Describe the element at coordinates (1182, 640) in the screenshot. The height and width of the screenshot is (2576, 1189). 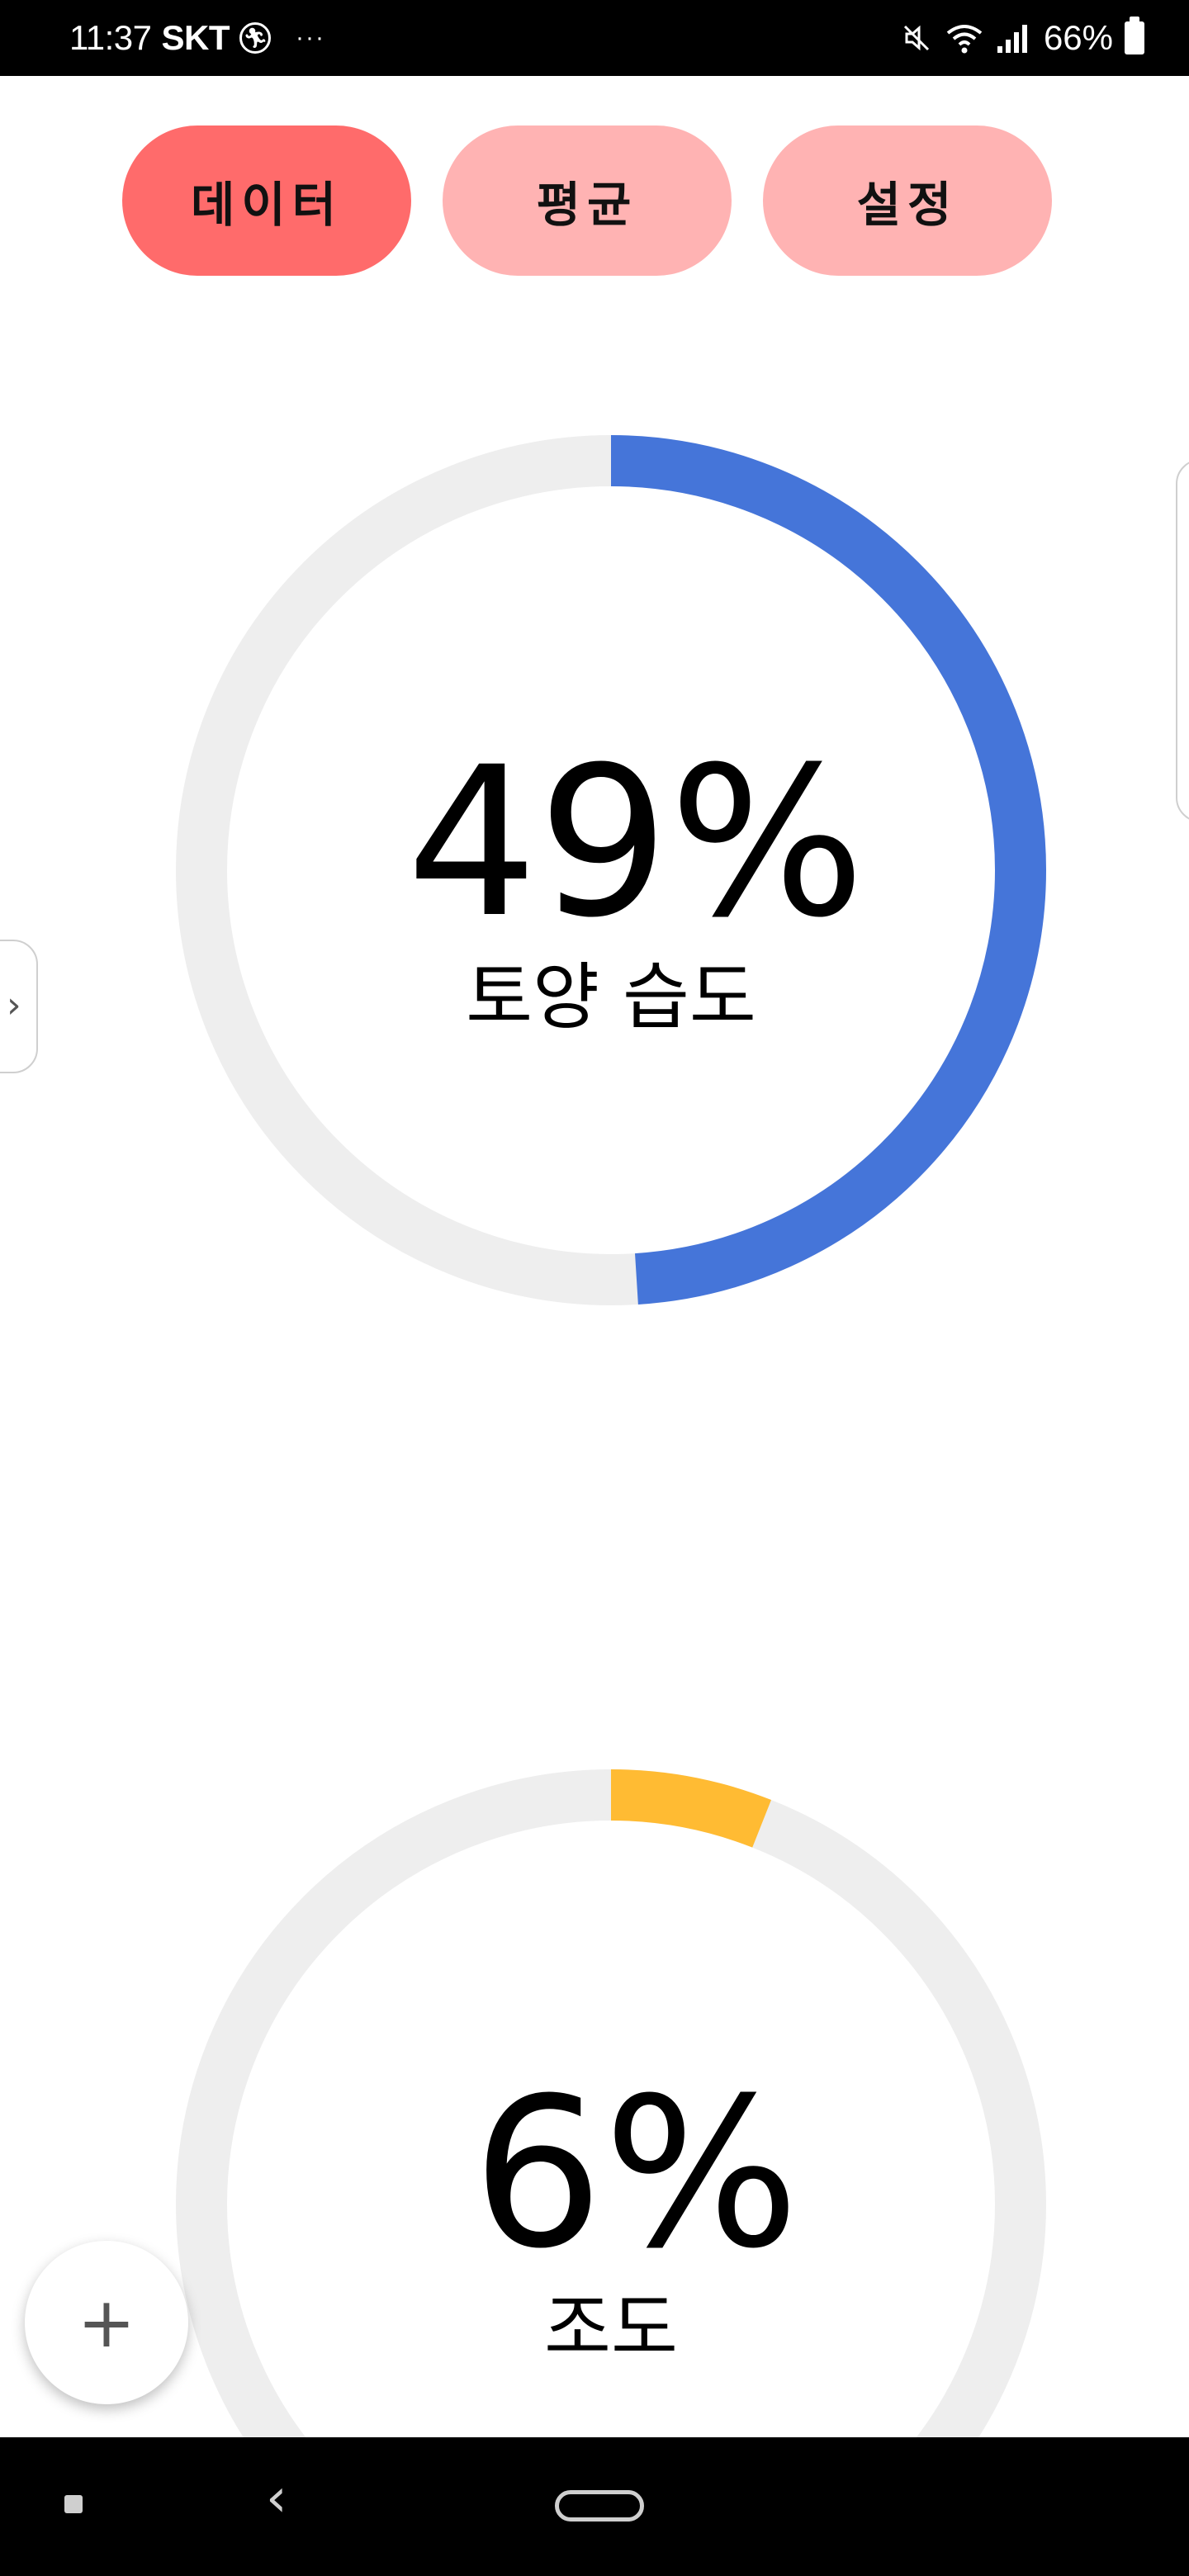
I see `edge-panel-handle` at that location.